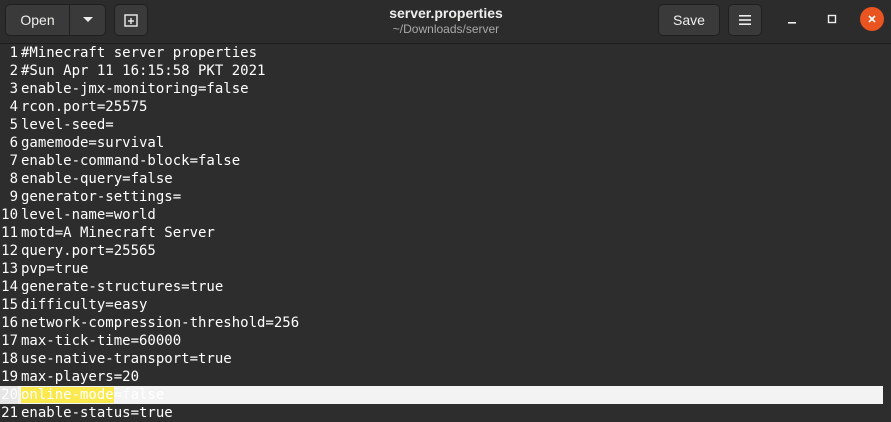 This screenshot has width=891, height=422. I want to click on open-button: Open, so click(37, 20).